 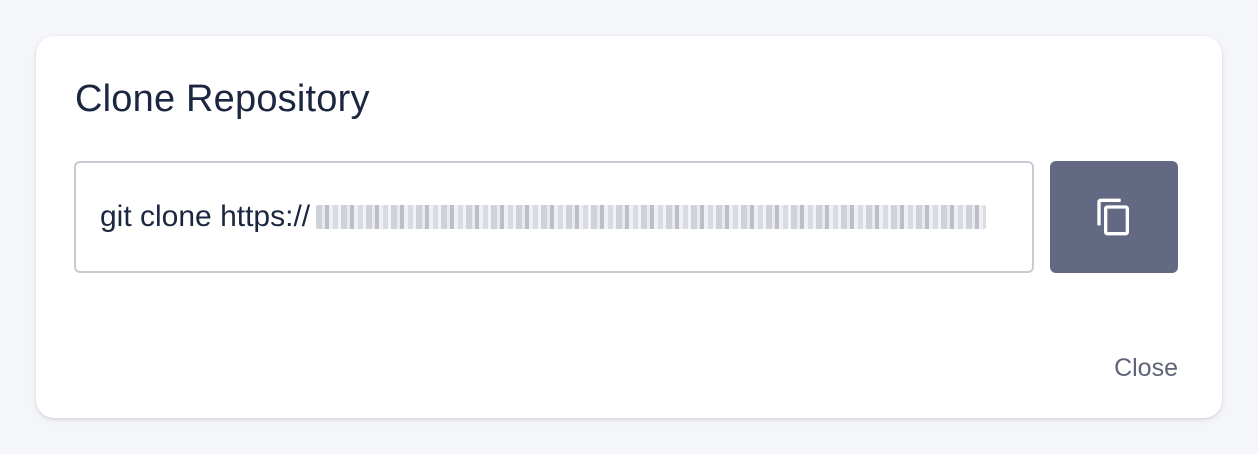 I want to click on copy-icon, so click(x=1113, y=217).